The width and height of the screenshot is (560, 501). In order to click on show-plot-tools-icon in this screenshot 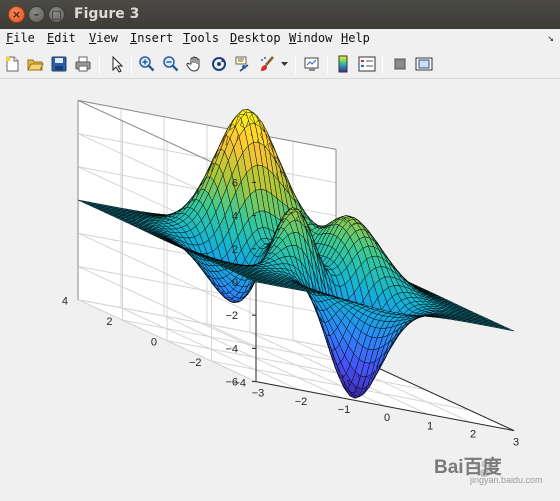, I will do `click(424, 64)`.